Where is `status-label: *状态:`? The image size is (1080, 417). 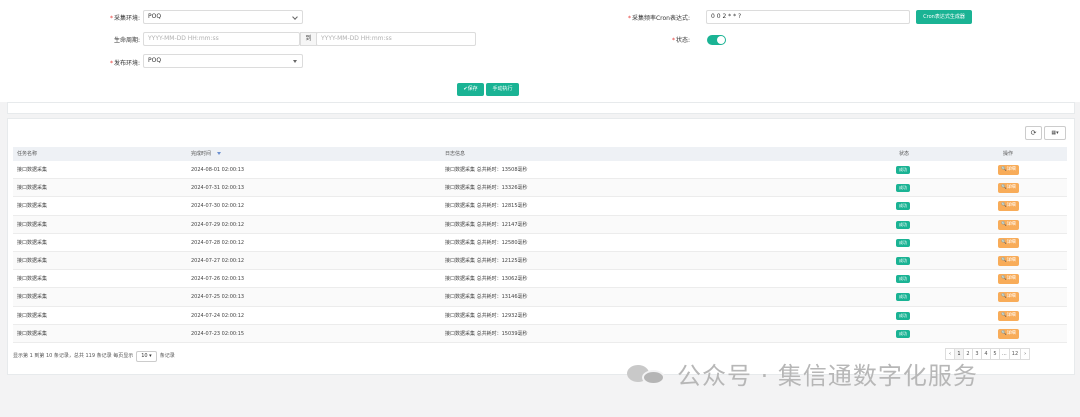 status-label: *状态: is located at coordinates (665, 39).